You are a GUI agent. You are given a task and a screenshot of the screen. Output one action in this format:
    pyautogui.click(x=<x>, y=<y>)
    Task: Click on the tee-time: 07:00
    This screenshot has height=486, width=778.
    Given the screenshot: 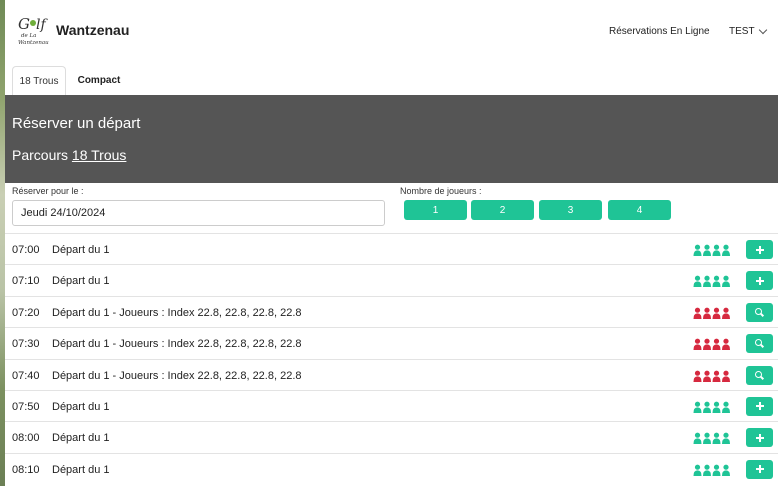 What is the action you would take?
    pyautogui.click(x=26, y=250)
    